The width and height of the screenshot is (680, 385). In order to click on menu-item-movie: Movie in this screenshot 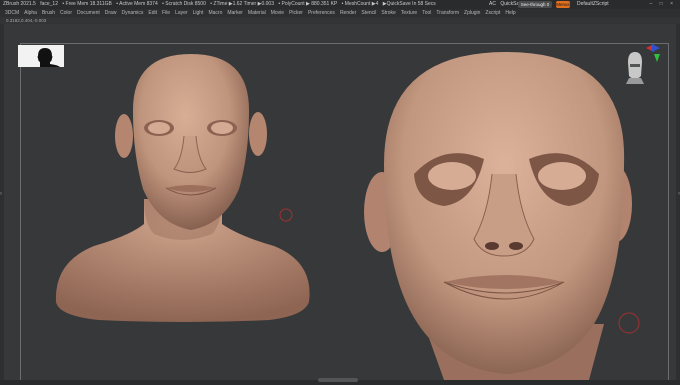, I will do `click(277, 13)`.